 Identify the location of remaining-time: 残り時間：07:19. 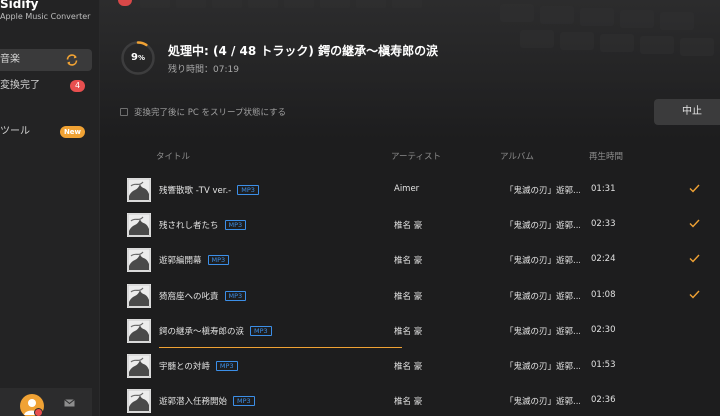
(203, 70).